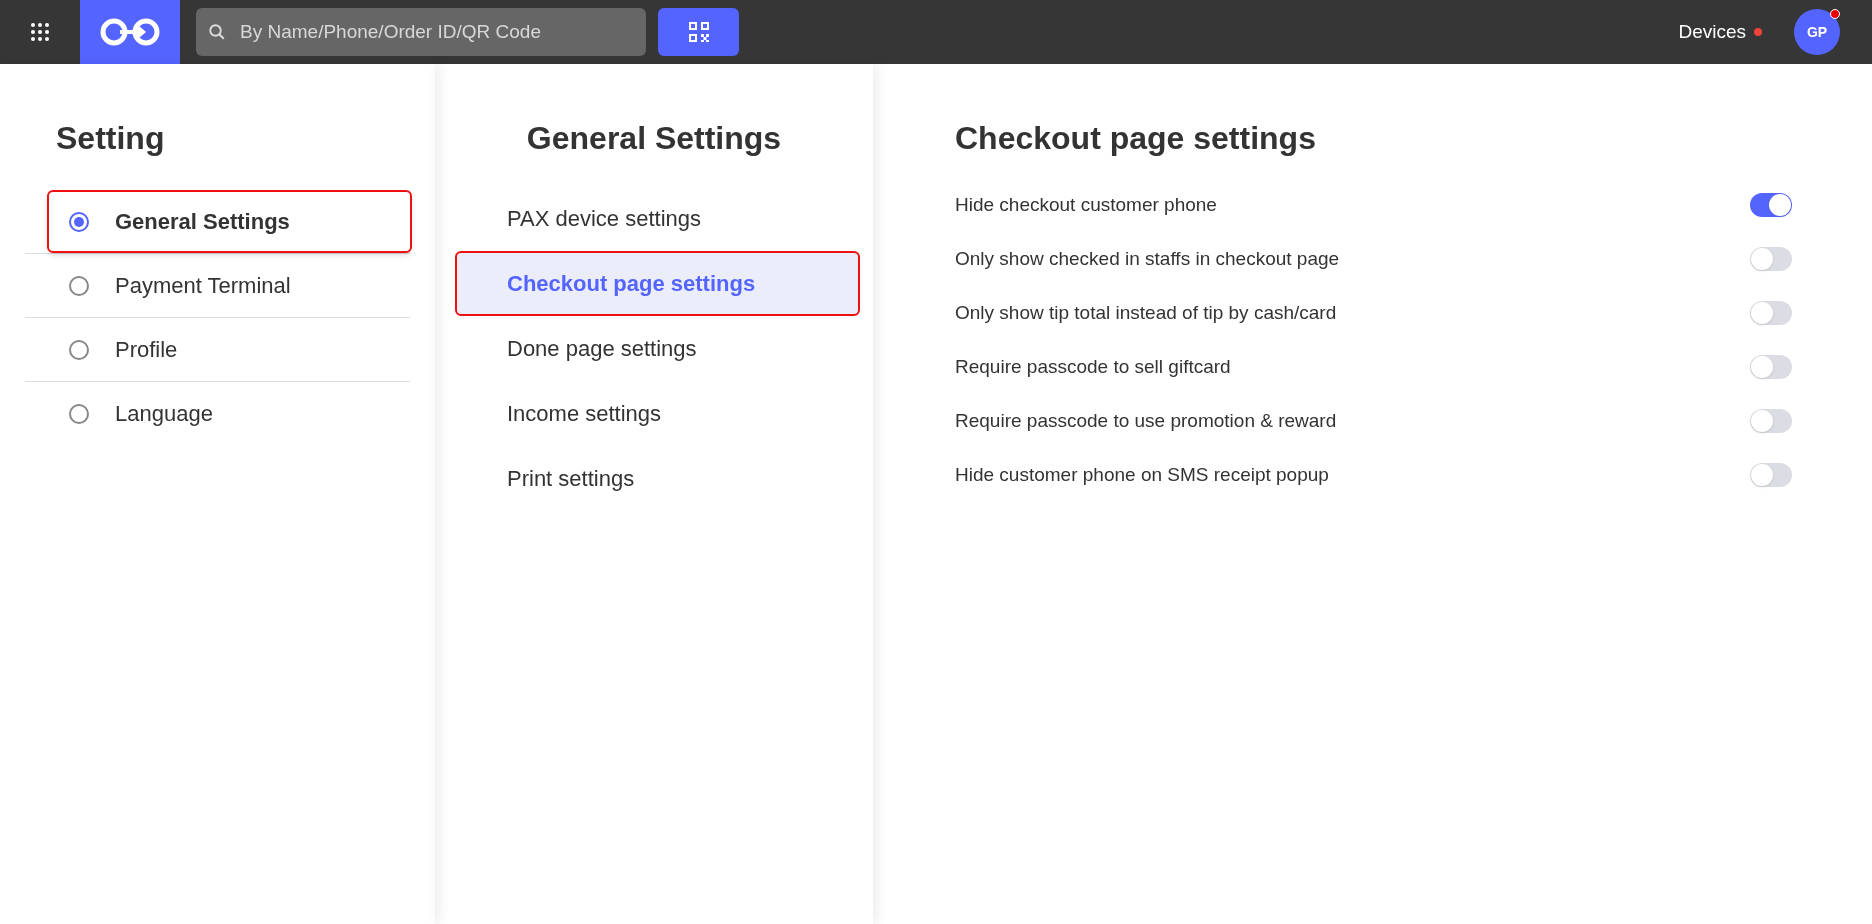 Image resolution: width=1872 pixels, height=924 pixels. I want to click on search-icon, so click(217, 32).